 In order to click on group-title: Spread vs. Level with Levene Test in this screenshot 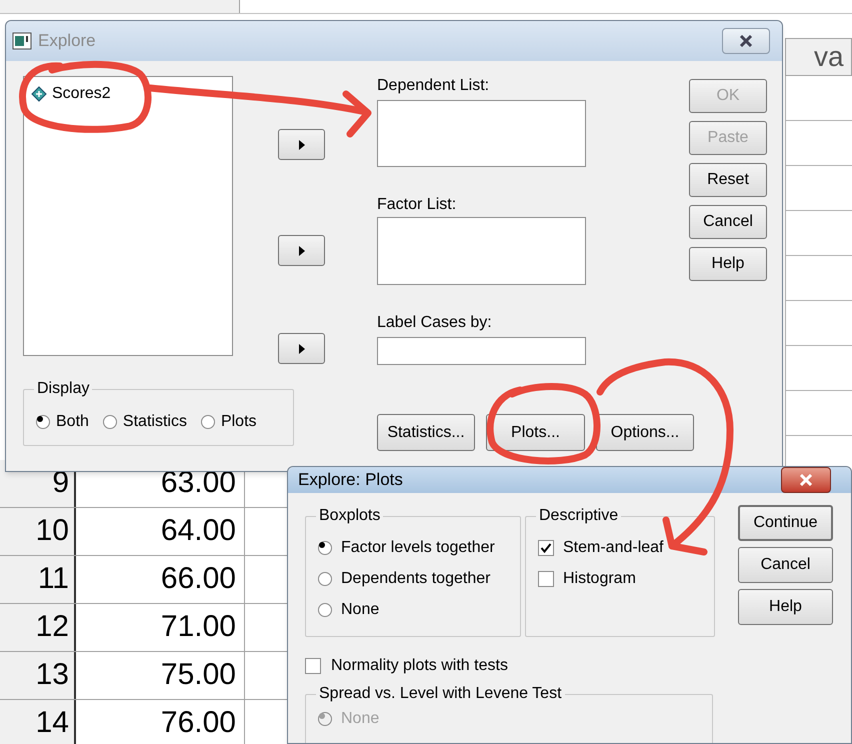, I will do `click(440, 694)`.